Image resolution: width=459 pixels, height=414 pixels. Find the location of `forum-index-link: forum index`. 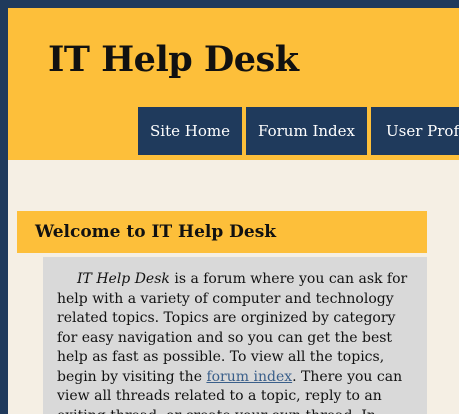

forum-index-link: forum index is located at coordinates (249, 377).